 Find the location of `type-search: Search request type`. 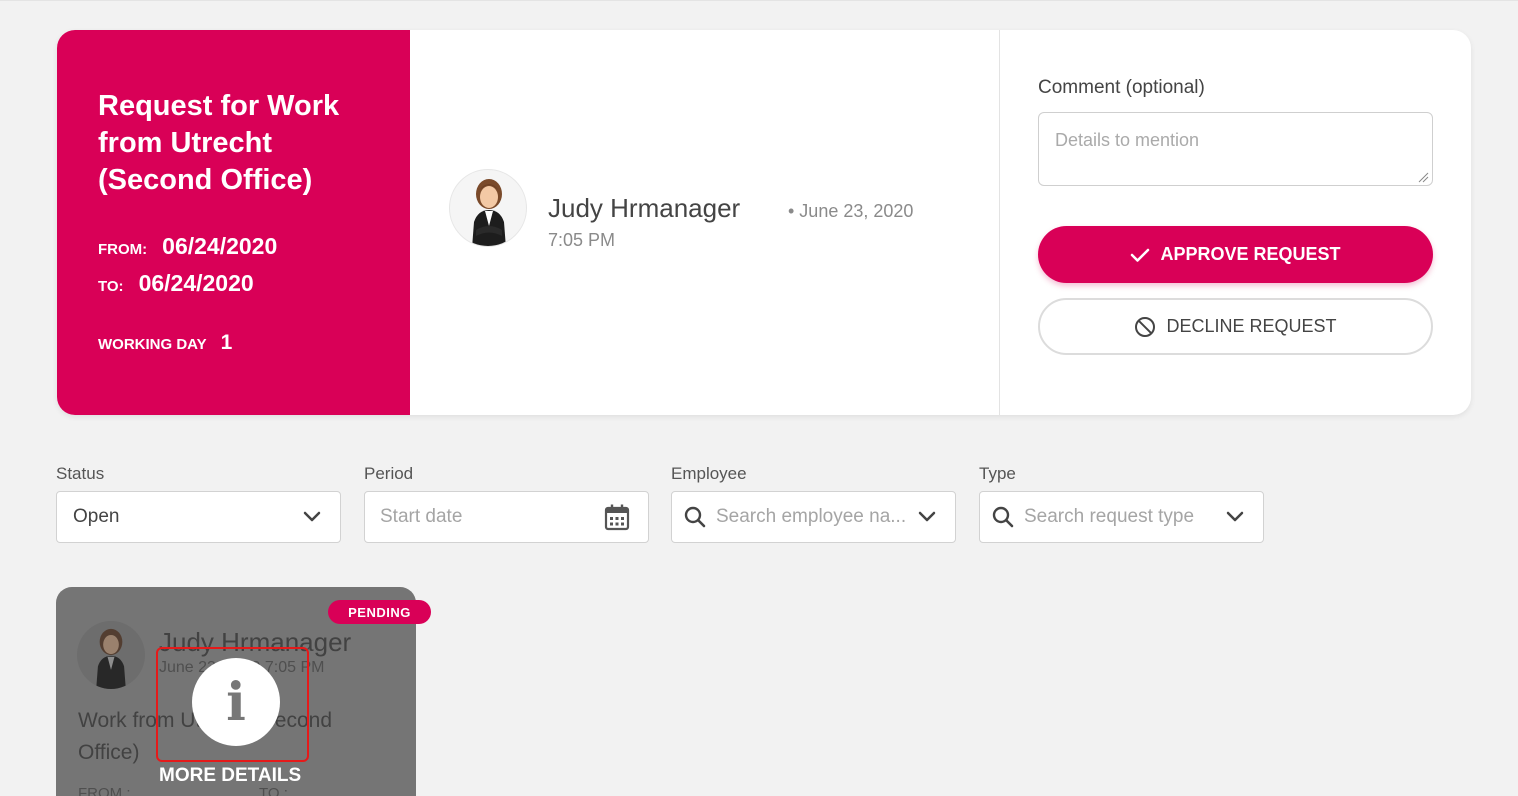

type-search: Search request type is located at coordinates (1121, 517).